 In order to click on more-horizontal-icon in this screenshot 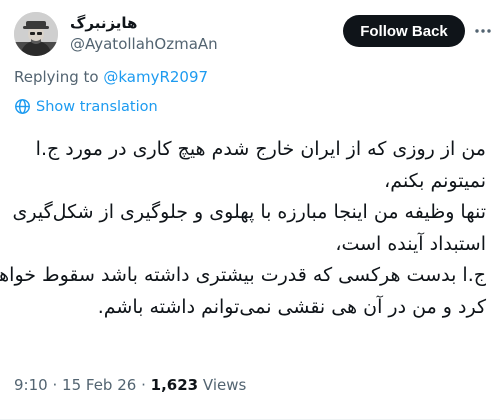, I will do `click(483, 31)`.